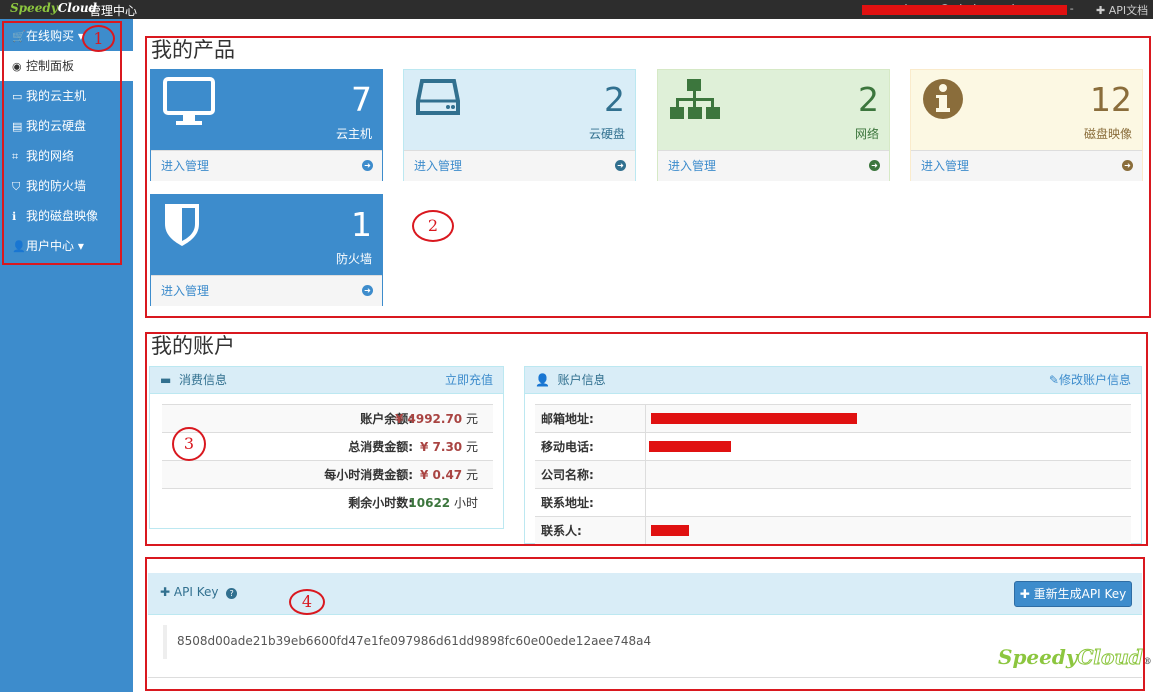 The image size is (1153, 692). I want to click on billing-row: 账户余额: ¥ 4992.70 元, so click(327, 418).